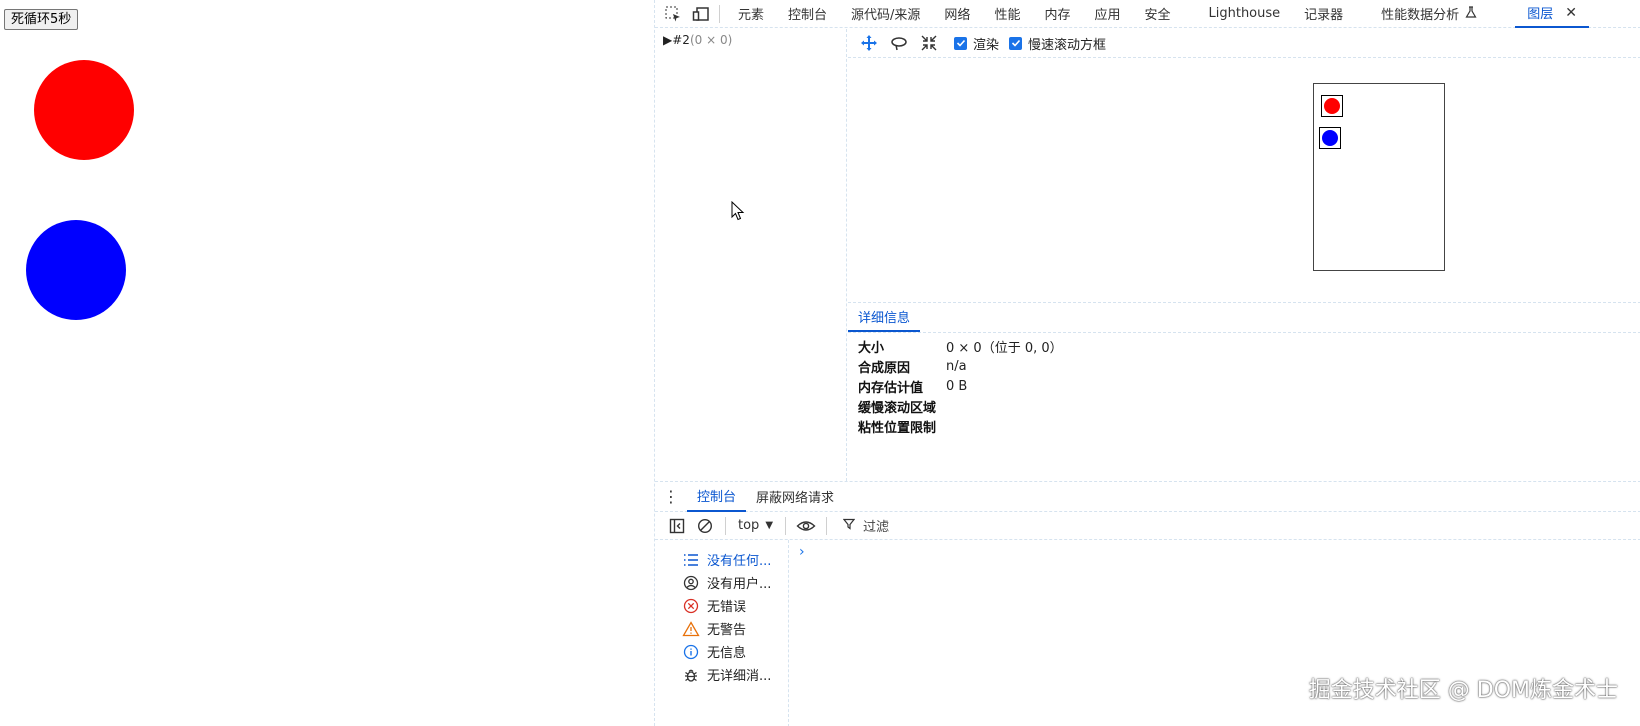 This screenshot has height=726, width=1640. Describe the element at coordinates (956, 366) in the screenshot. I see `detail-value: n/a` at that location.